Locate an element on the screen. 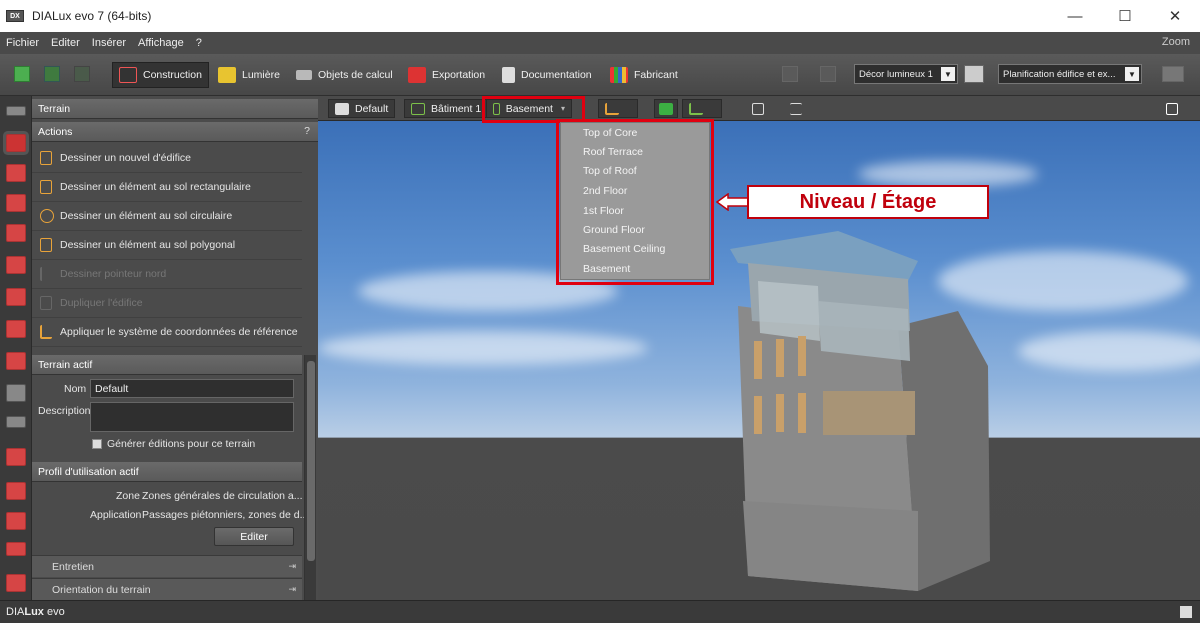 This screenshot has width=1200, height=623. description-field is located at coordinates (192, 417).